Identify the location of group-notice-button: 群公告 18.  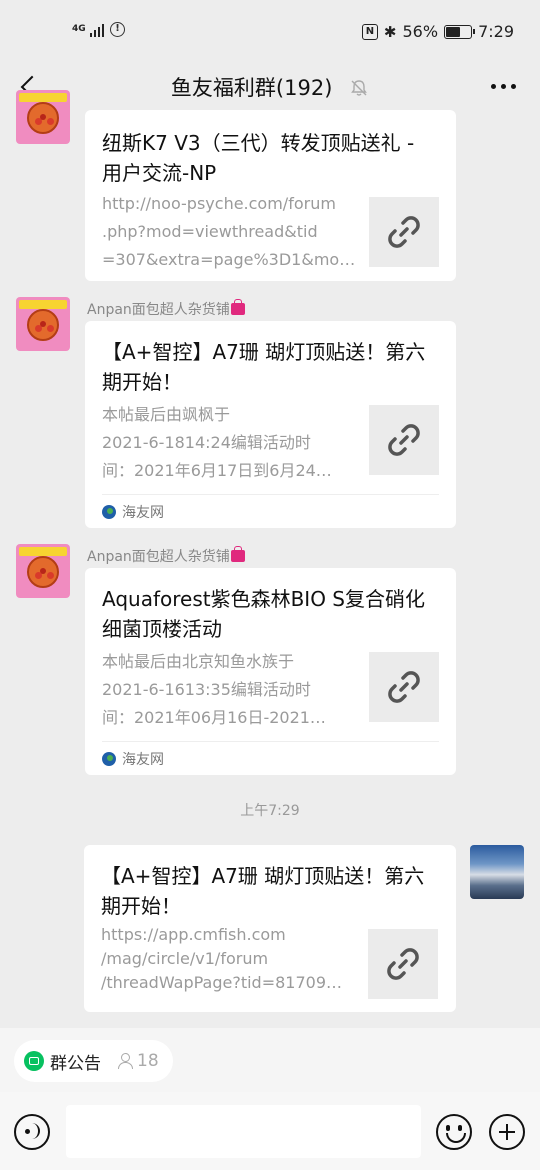
(93, 1061).